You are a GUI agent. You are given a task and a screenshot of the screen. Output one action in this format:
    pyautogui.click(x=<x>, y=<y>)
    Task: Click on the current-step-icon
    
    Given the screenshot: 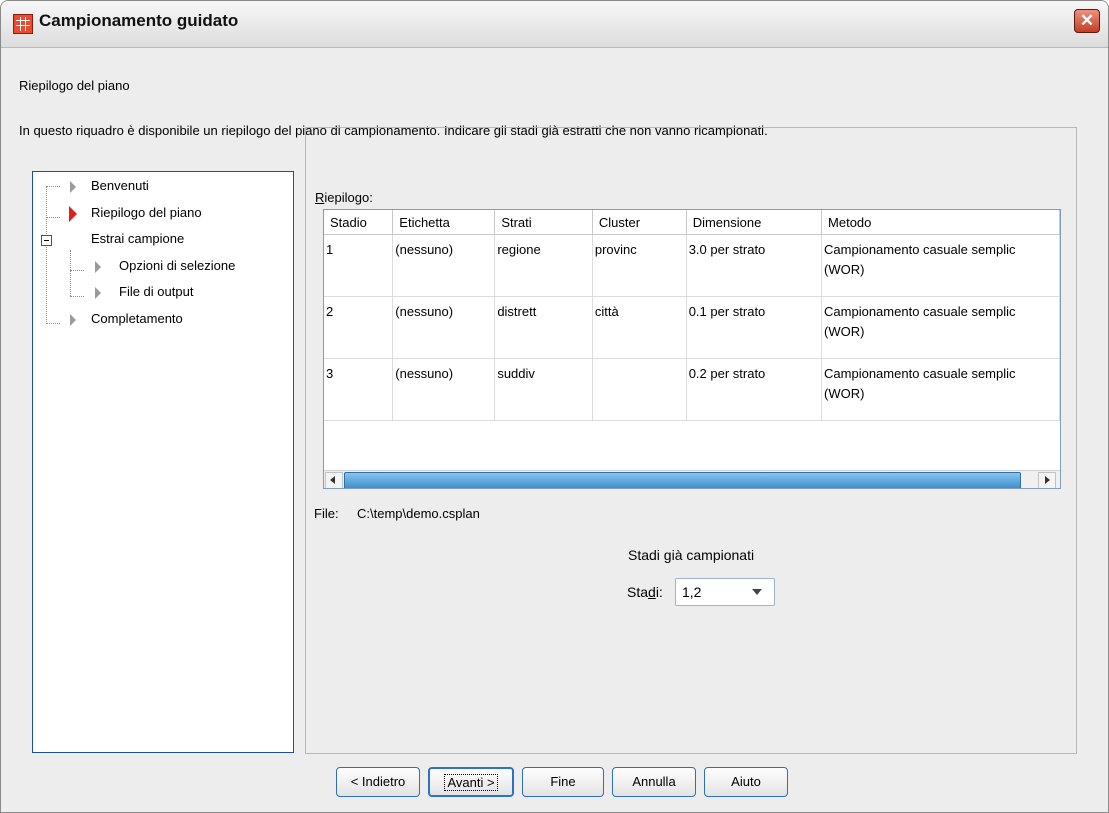 What is the action you would take?
    pyautogui.click(x=73, y=214)
    